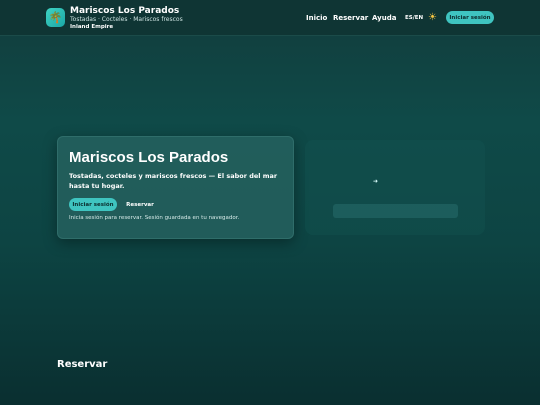 This screenshot has height=405, width=540. What do you see at coordinates (432, 17) in the screenshot?
I see `sun-icon: ☀` at bounding box center [432, 17].